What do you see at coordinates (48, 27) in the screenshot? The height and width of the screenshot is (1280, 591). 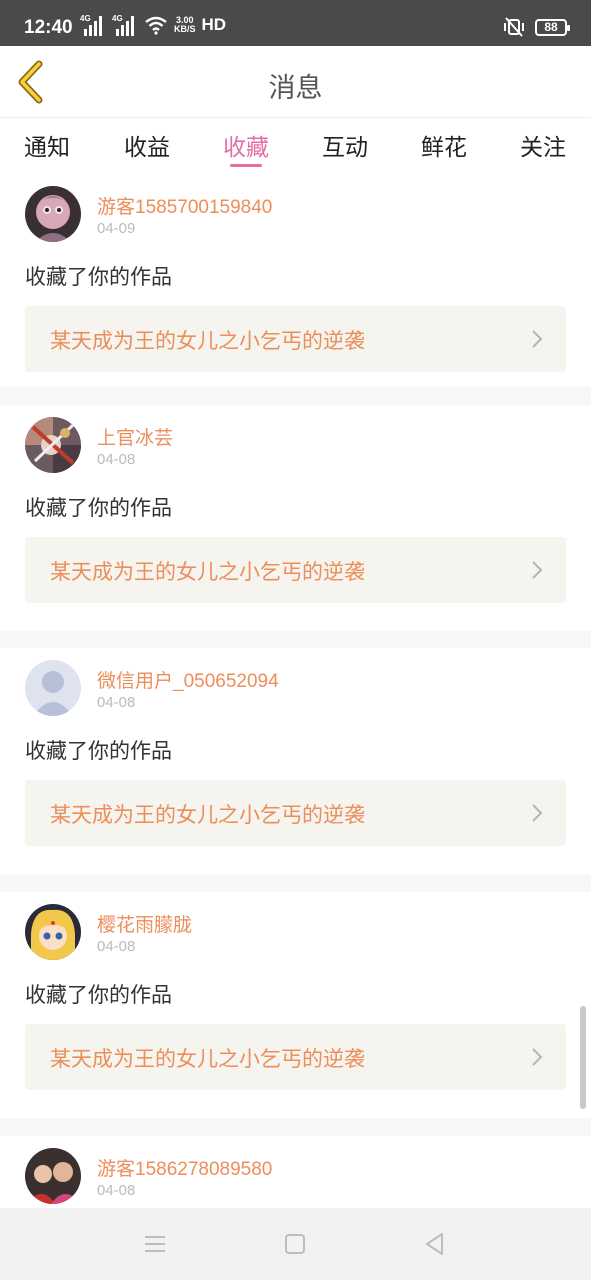 I see `status-time: 12:40` at bounding box center [48, 27].